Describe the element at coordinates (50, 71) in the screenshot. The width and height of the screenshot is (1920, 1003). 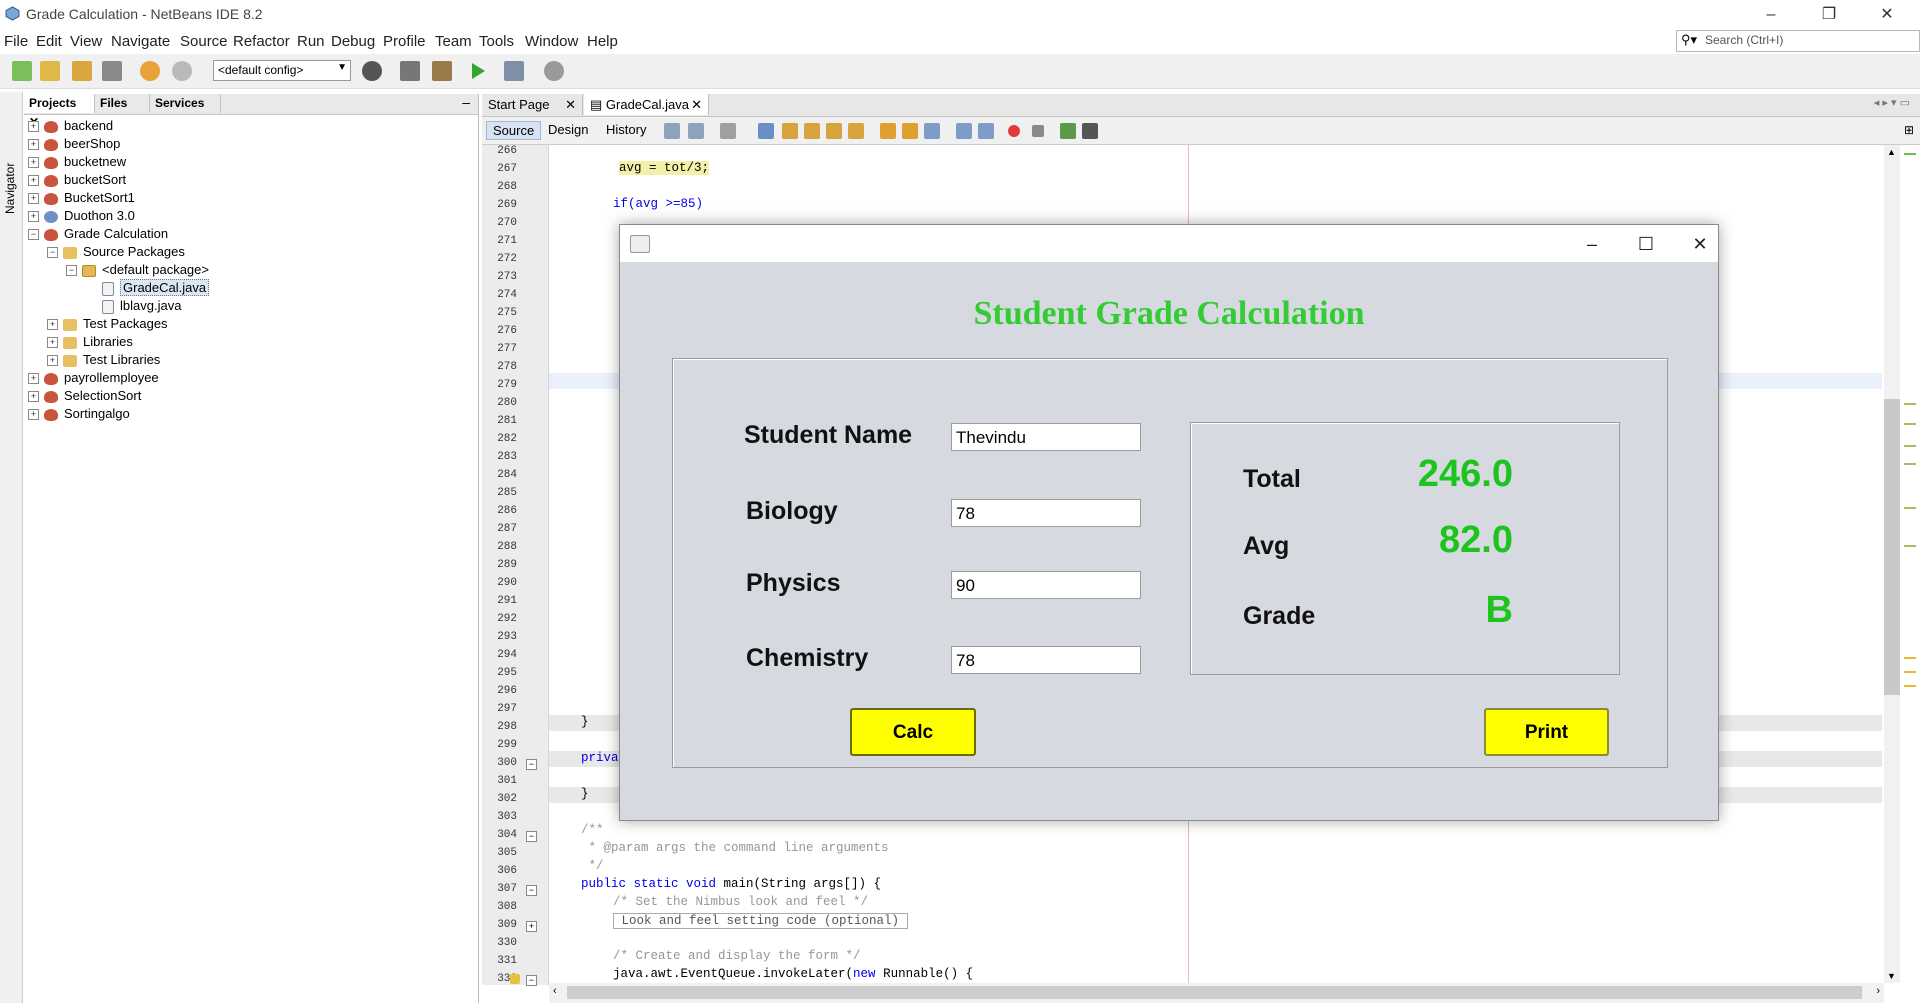
I see `new-project-icon` at that location.